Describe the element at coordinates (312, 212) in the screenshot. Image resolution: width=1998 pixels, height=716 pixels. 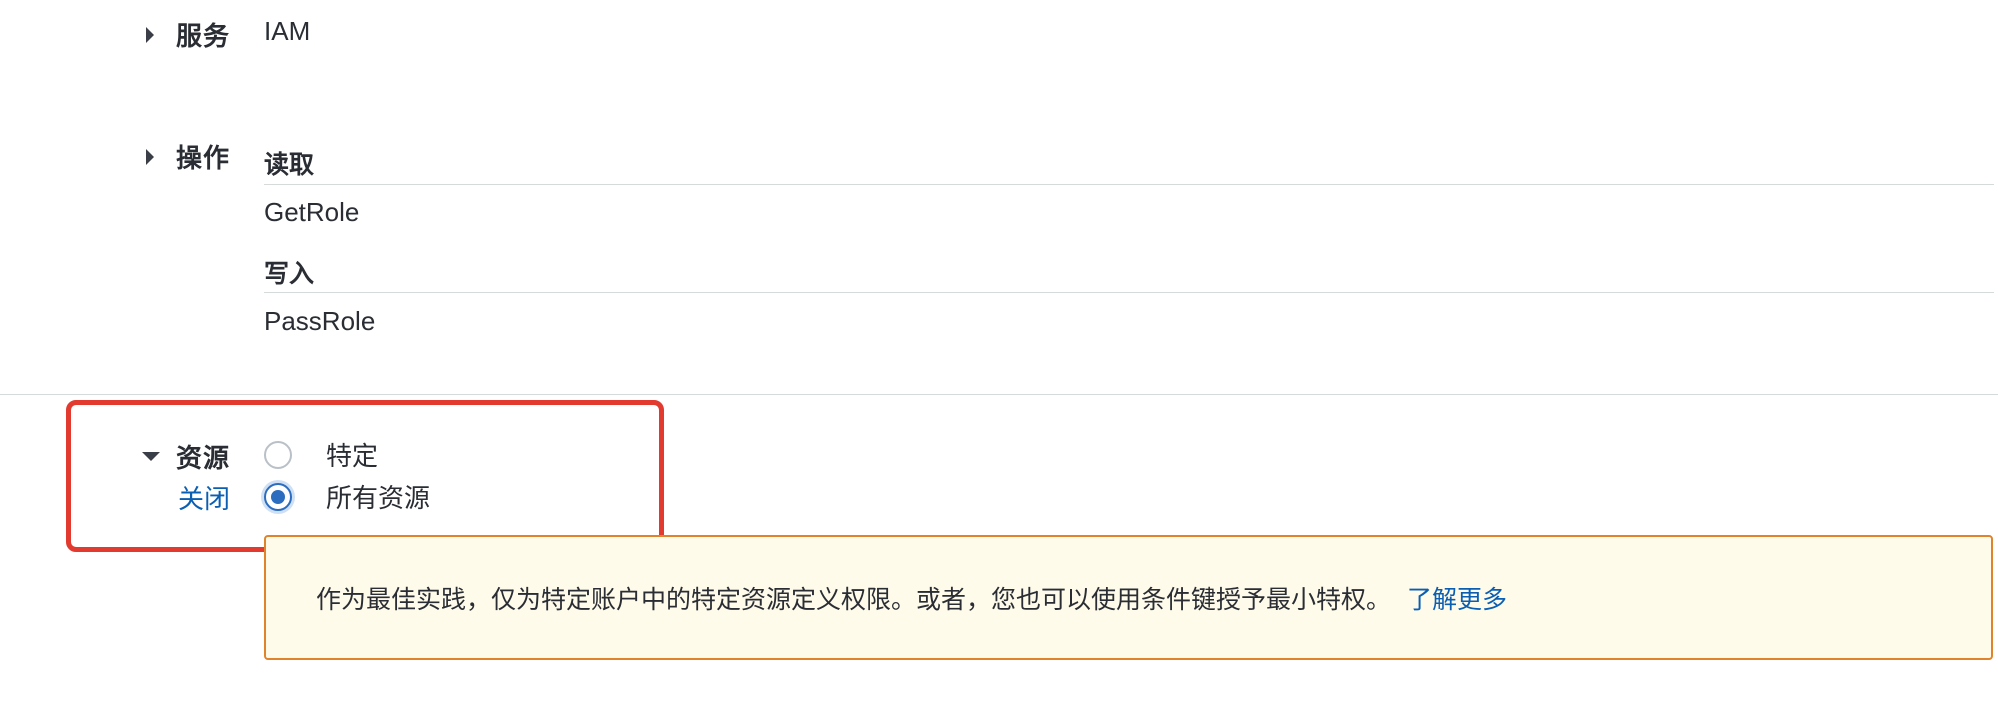
I see `action-item: GetRole` at that location.